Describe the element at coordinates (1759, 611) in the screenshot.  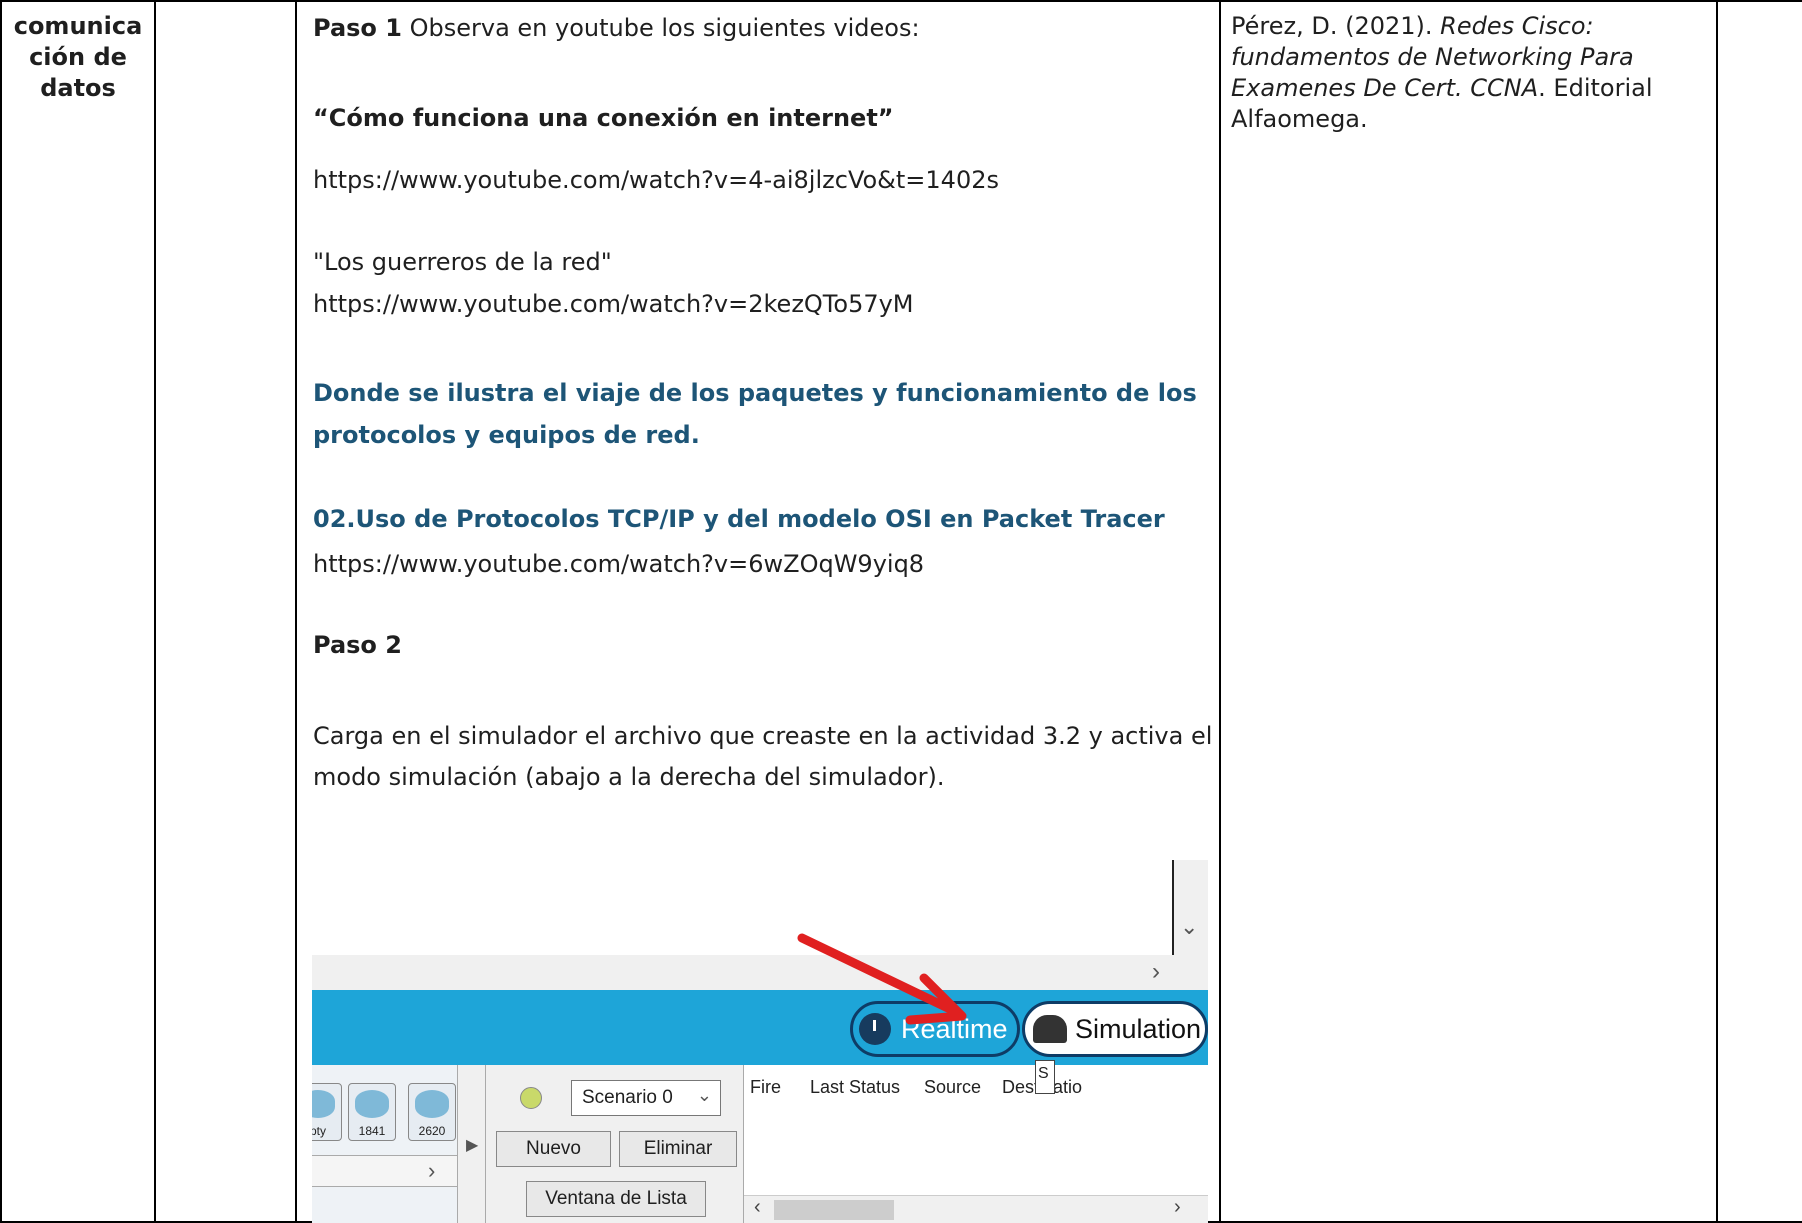
I see `empty-cell-right` at that location.